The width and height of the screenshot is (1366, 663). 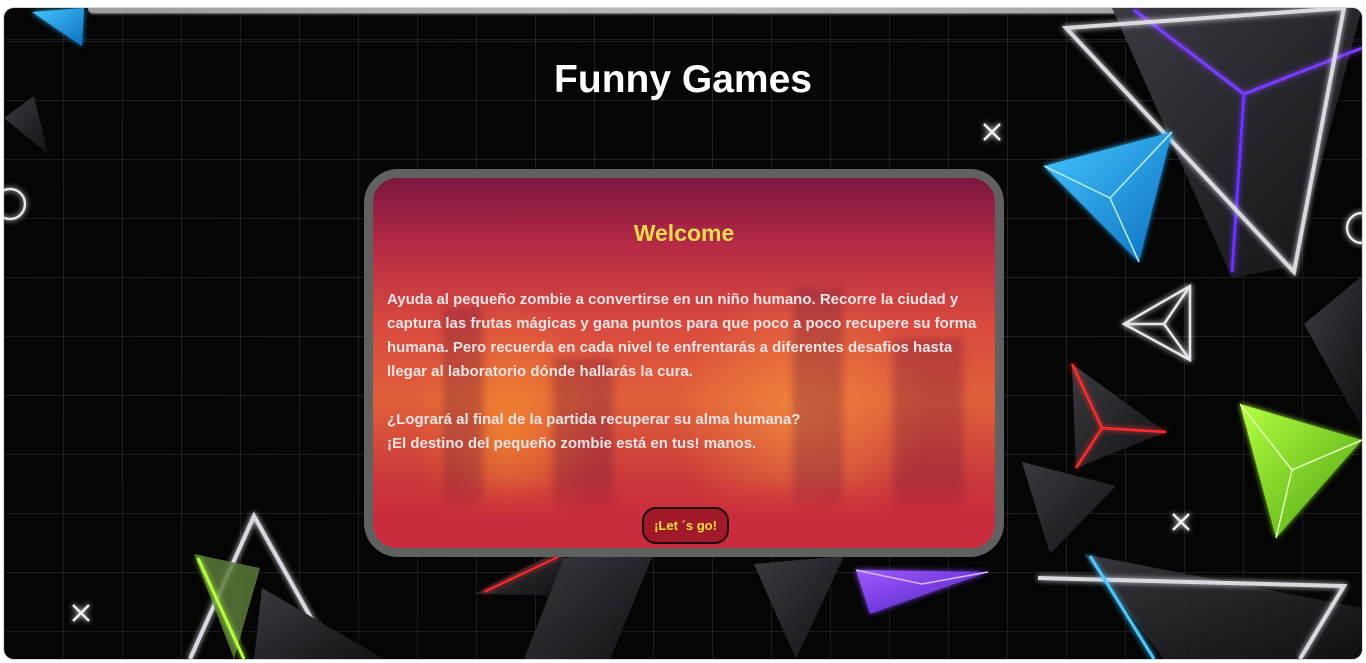 I want to click on page-title: Funny Games, so click(x=683, y=79).